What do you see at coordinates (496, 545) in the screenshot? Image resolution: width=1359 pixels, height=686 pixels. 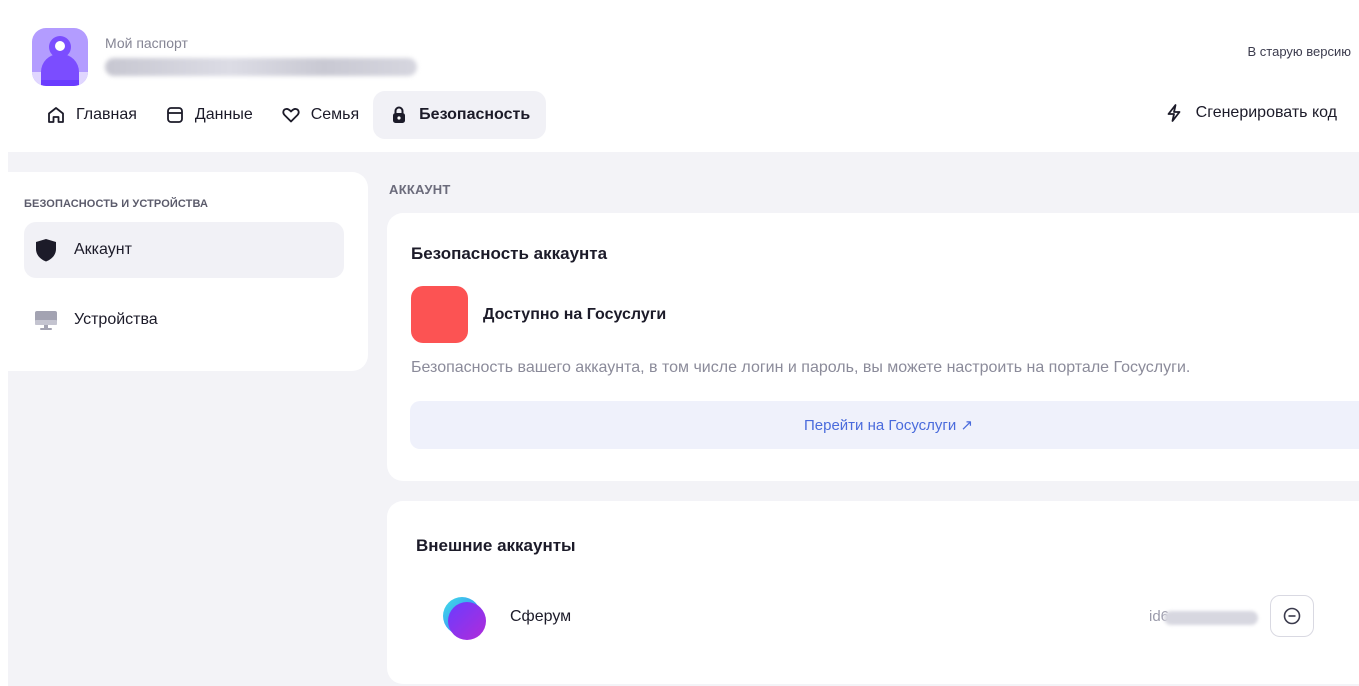 I see `external-accounts-title: Внешние аккаунты` at bounding box center [496, 545].